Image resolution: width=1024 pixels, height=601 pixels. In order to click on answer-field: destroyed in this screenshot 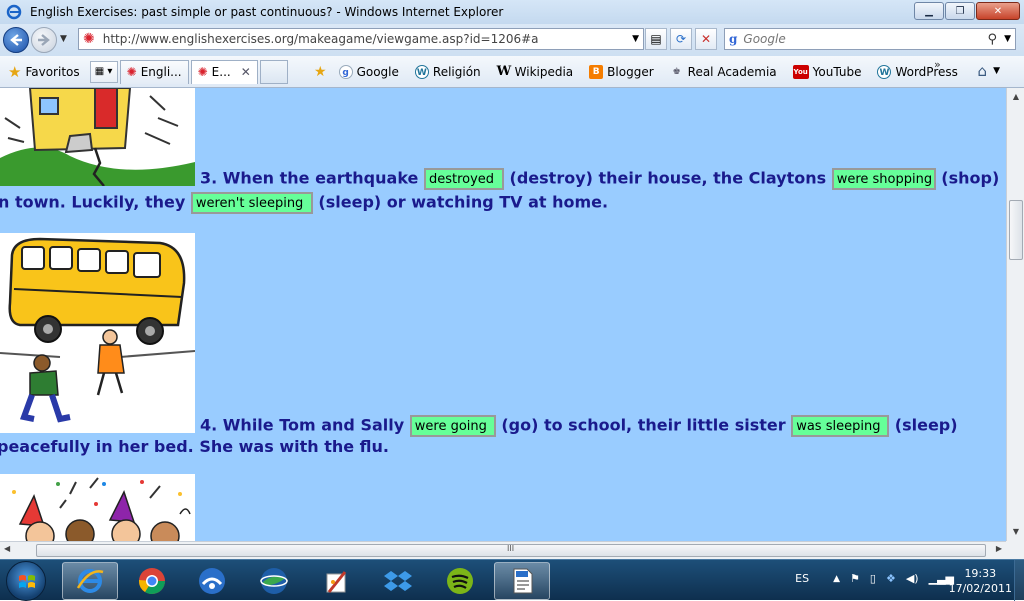, I will do `click(463, 179)`.